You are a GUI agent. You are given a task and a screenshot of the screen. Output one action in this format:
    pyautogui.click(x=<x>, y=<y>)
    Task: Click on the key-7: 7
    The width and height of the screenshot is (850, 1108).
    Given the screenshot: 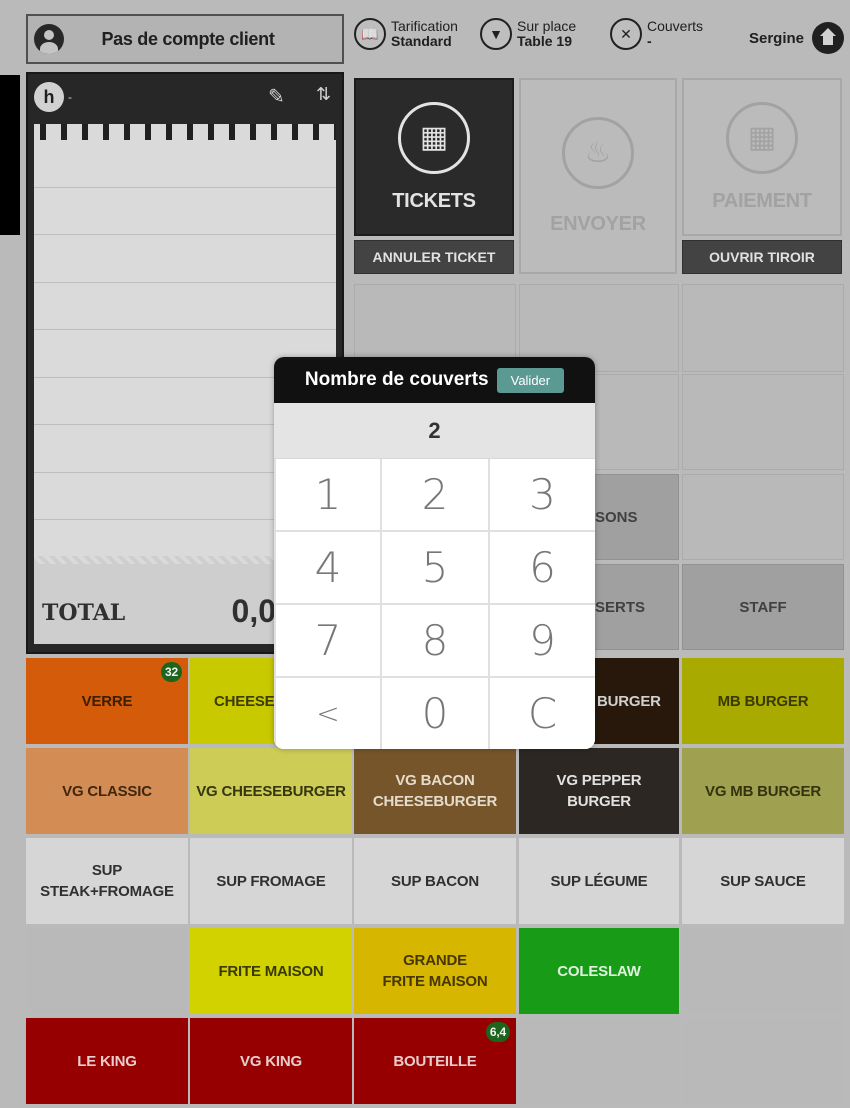 What is the action you would take?
    pyautogui.click(x=328, y=640)
    